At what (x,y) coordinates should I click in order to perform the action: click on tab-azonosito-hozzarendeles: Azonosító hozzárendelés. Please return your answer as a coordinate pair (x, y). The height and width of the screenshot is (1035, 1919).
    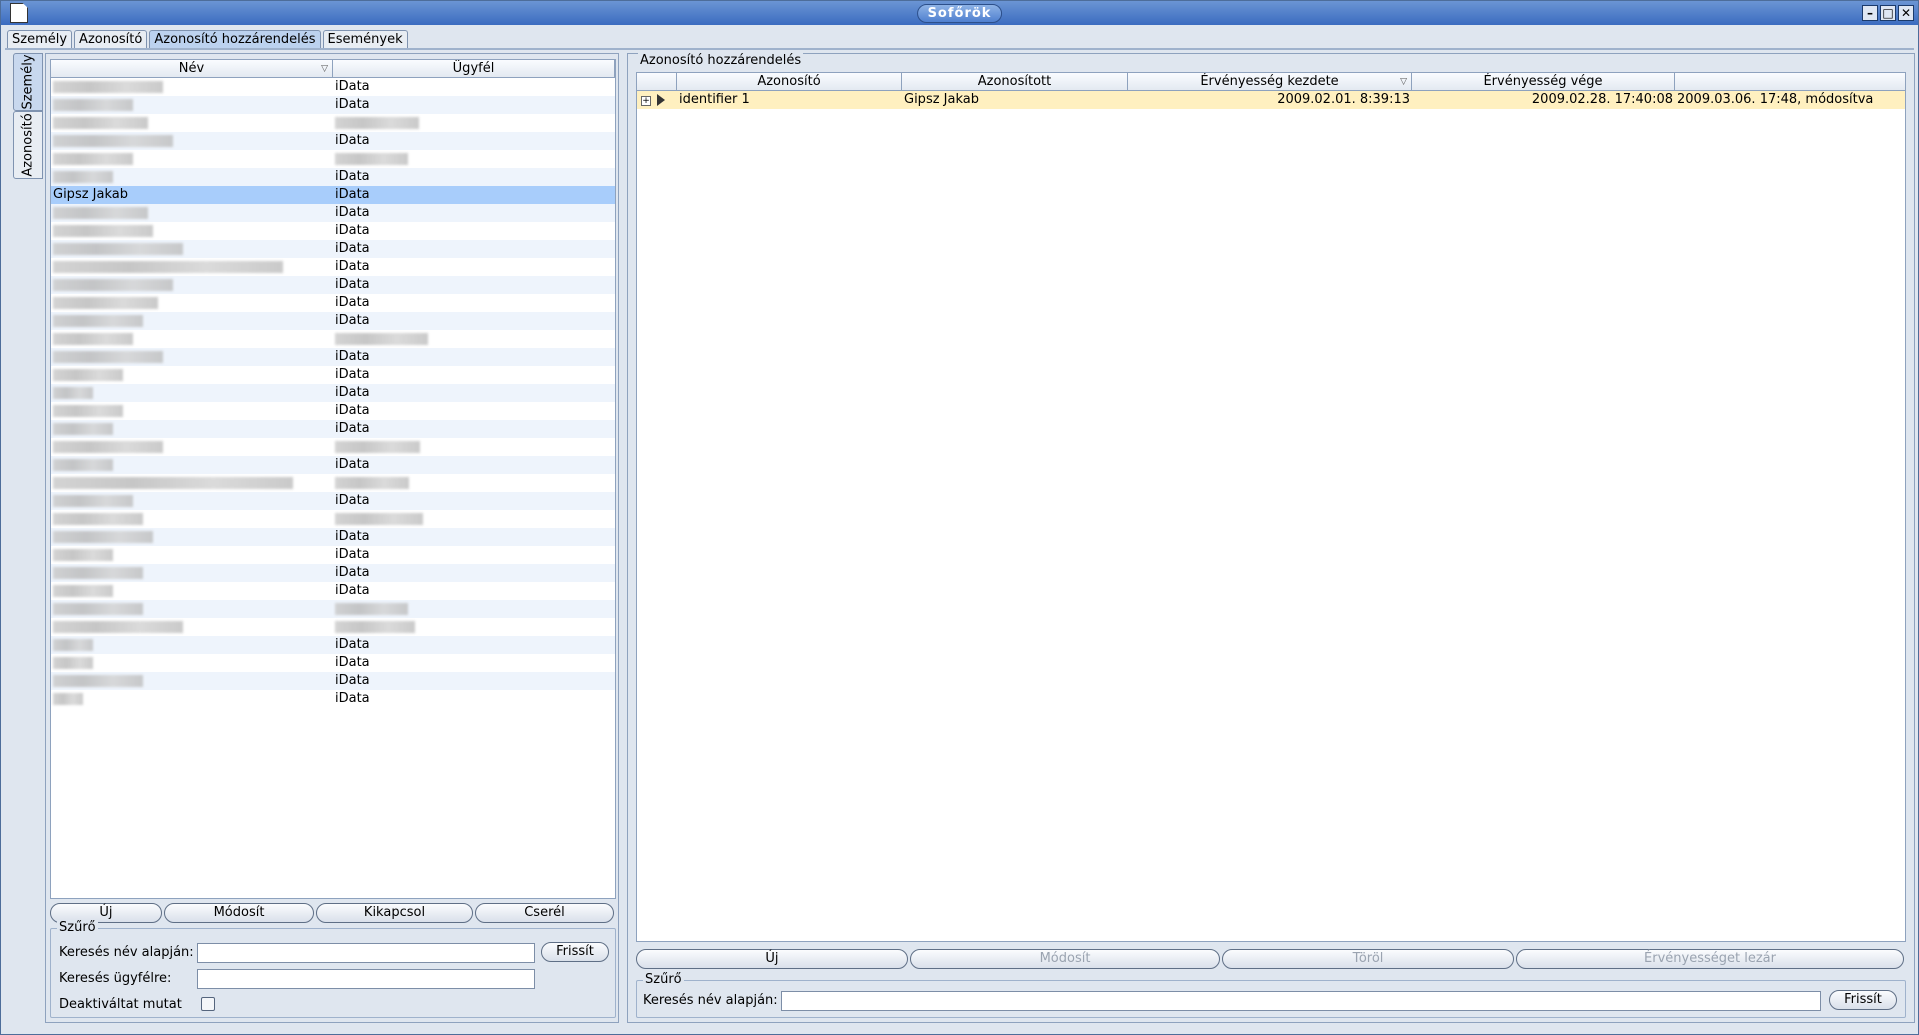
    Looking at the image, I should click on (235, 39).